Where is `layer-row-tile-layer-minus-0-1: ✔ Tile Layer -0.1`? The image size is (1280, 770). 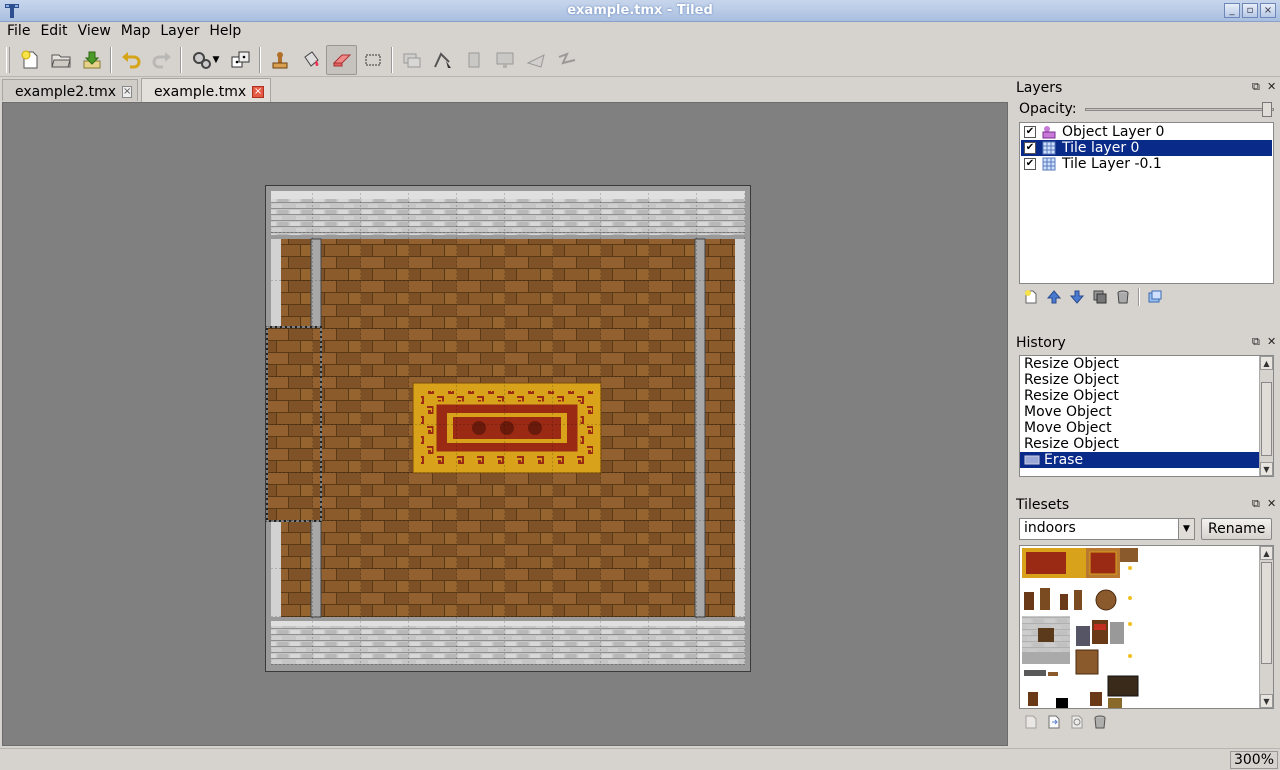
layer-row-tile-layer-minus-0-1: ✔ Tile Layer -0.1 is located at coordinates (1146, 164).